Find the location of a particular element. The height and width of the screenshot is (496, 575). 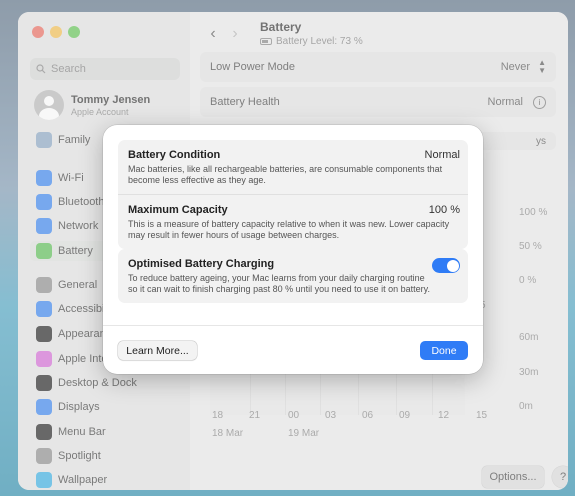

sheet-divider is located at coordinates (293, 325).